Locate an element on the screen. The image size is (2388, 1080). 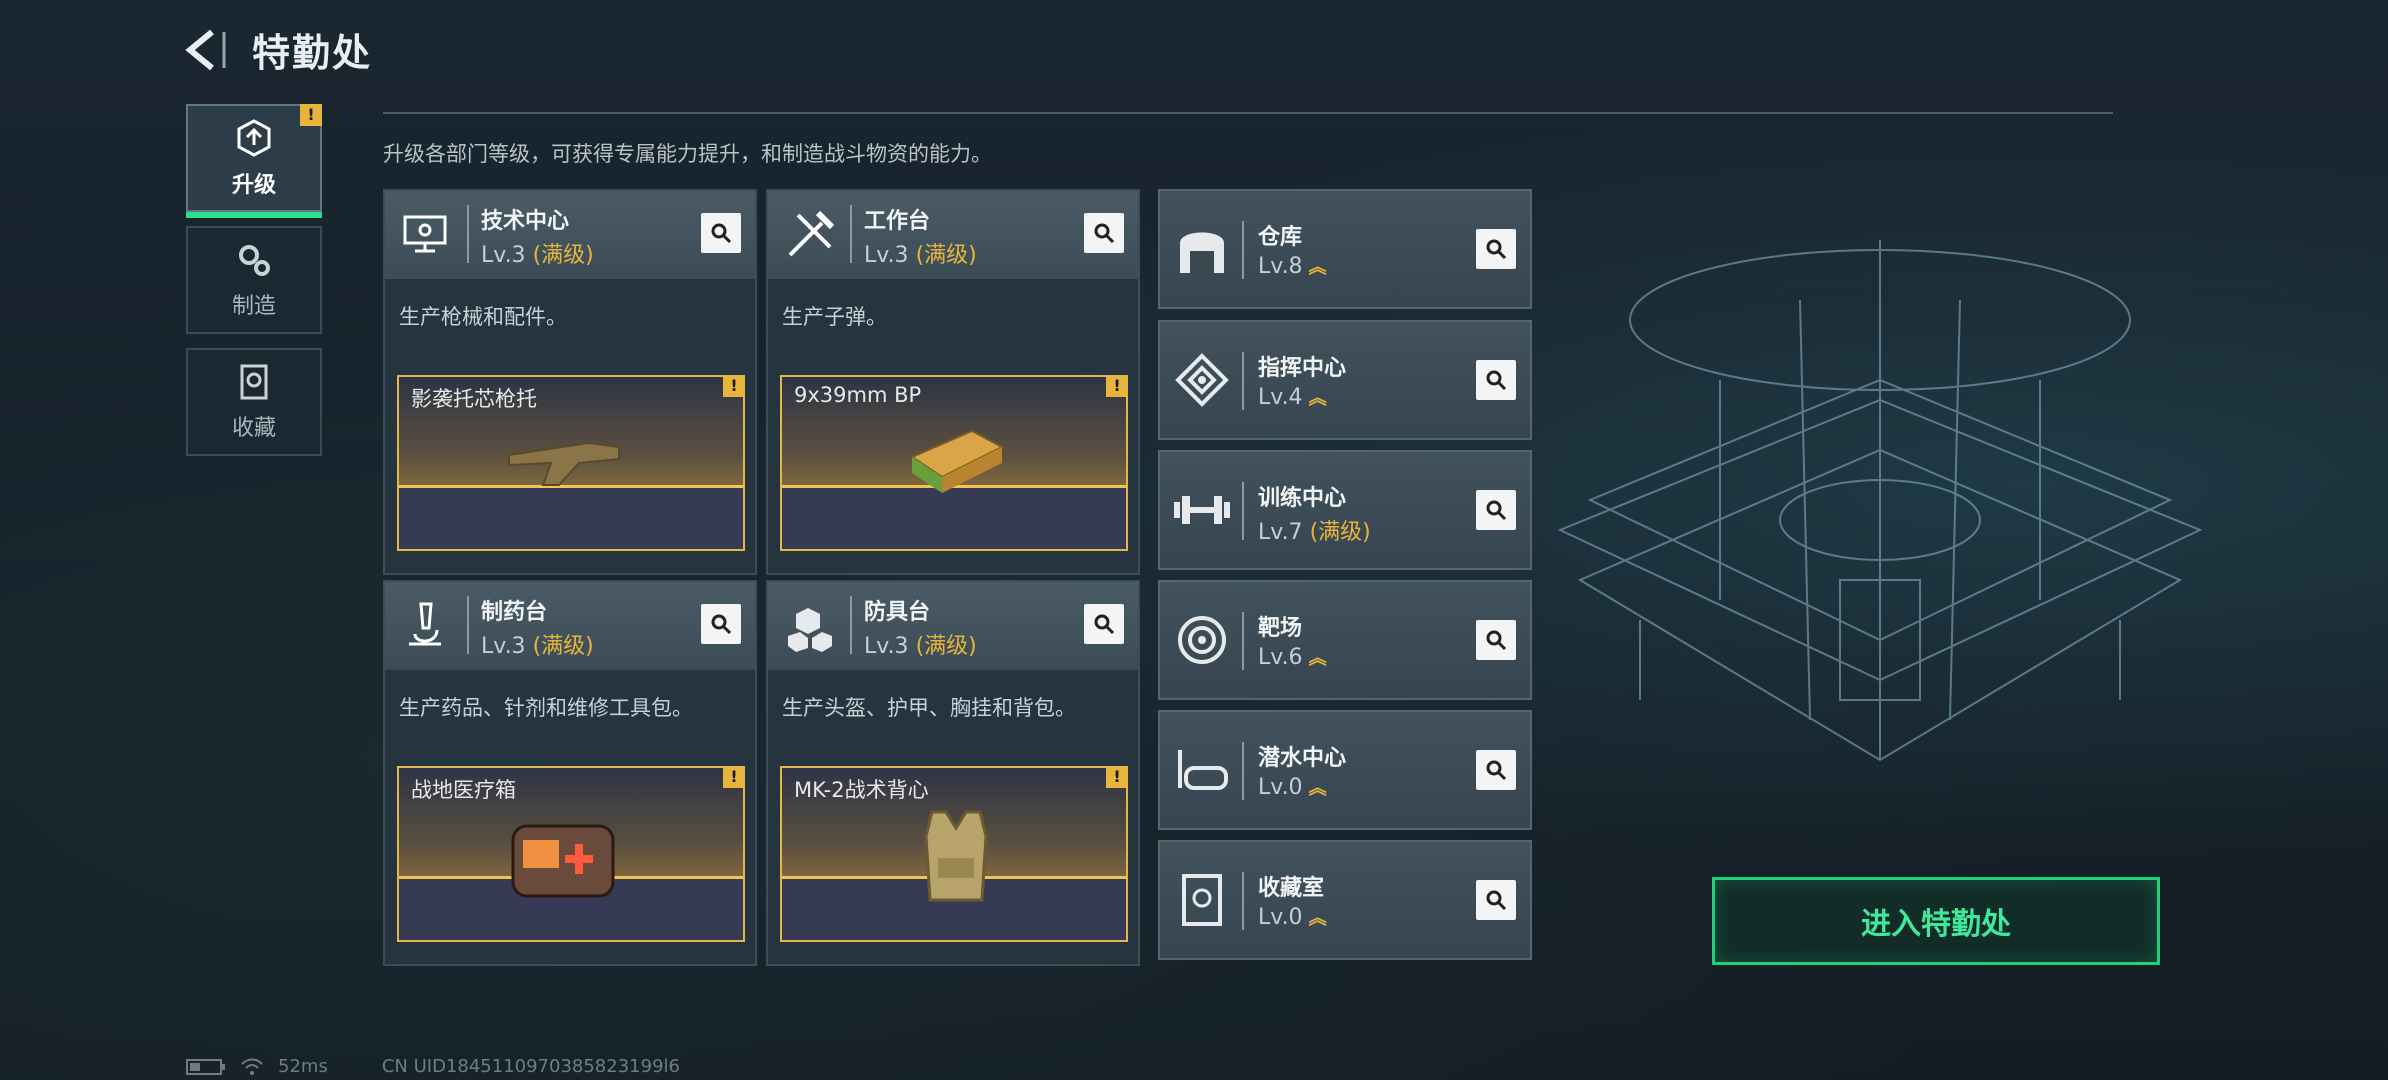
facility-card-training-center: 训练中心 Lv.7 (满级) is located at coordinates (1345, 510).